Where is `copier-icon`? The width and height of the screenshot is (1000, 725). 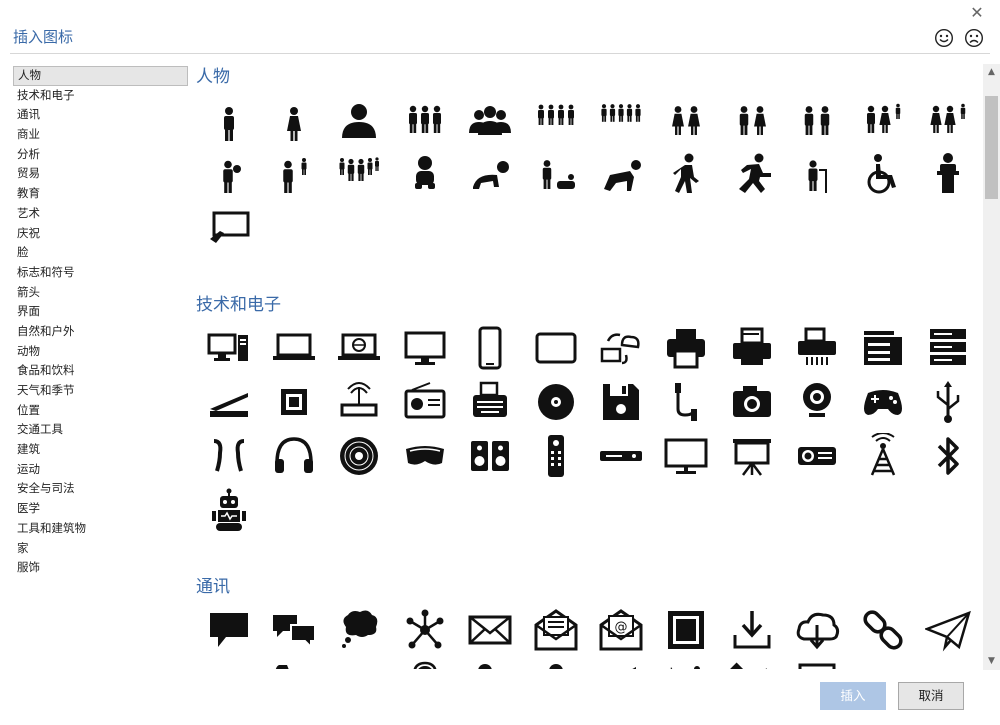
copier-icon is located at coordinates (882, 348).